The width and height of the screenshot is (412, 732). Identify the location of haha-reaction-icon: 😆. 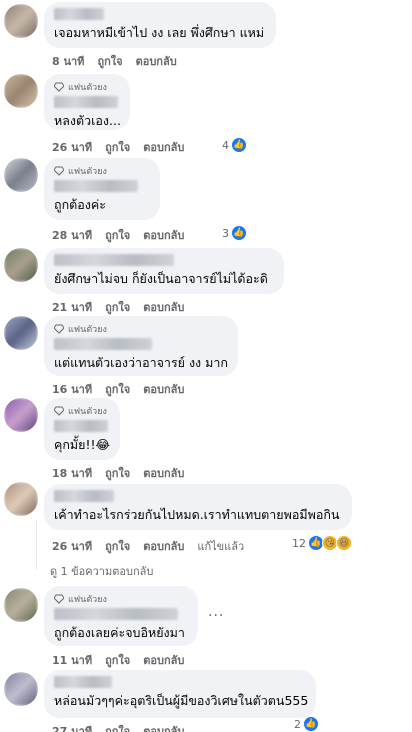
(344, 543).